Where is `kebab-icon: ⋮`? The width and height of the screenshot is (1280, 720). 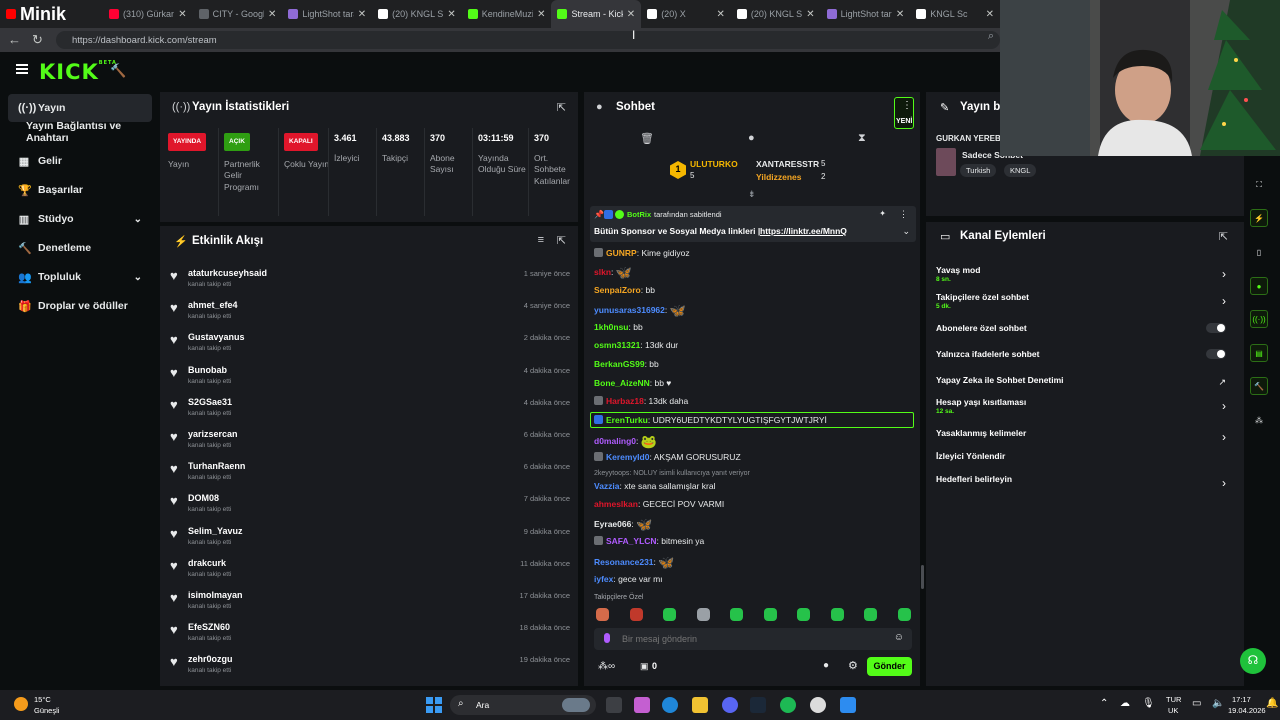
kebab-icon: ⋮ is located at coordinates (903, 214).